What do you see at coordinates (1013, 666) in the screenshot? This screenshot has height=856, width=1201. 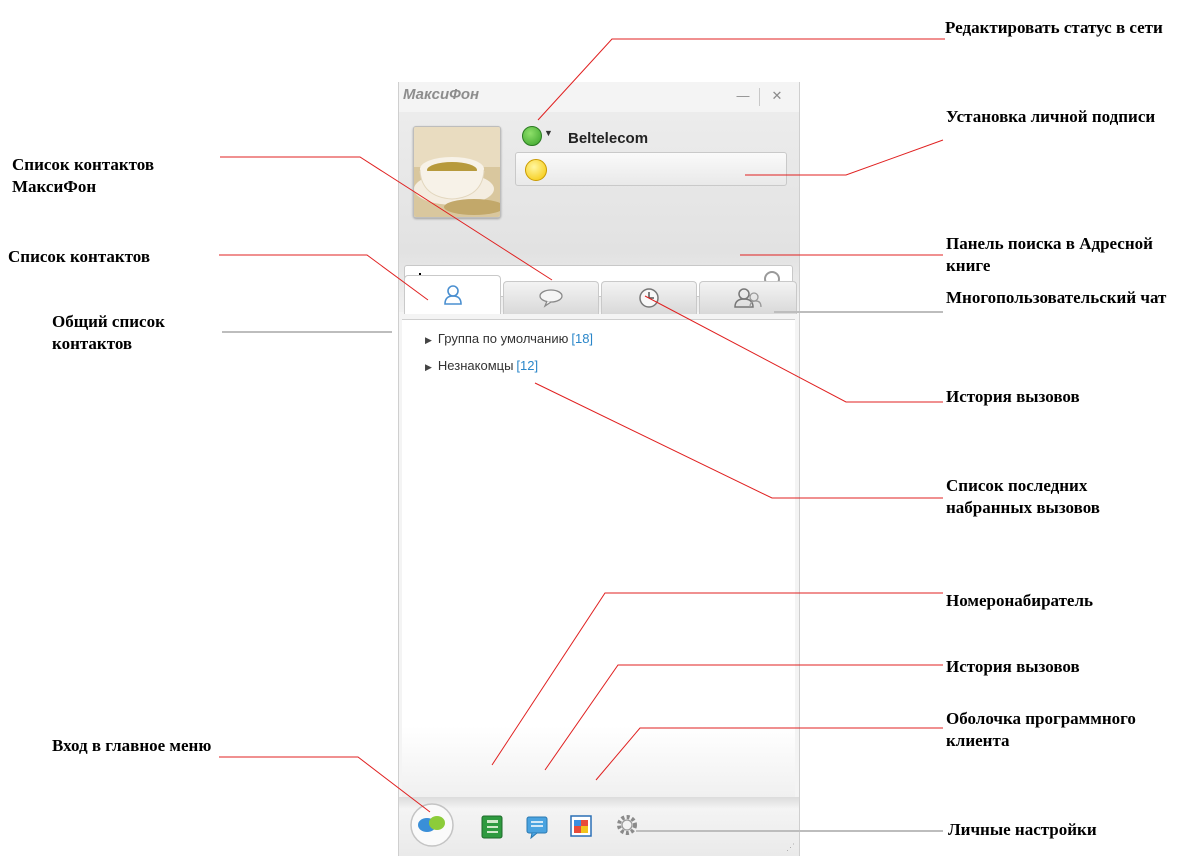 I see `callout-call-history-button: История вызовов` at bounding box center [1013, 666].